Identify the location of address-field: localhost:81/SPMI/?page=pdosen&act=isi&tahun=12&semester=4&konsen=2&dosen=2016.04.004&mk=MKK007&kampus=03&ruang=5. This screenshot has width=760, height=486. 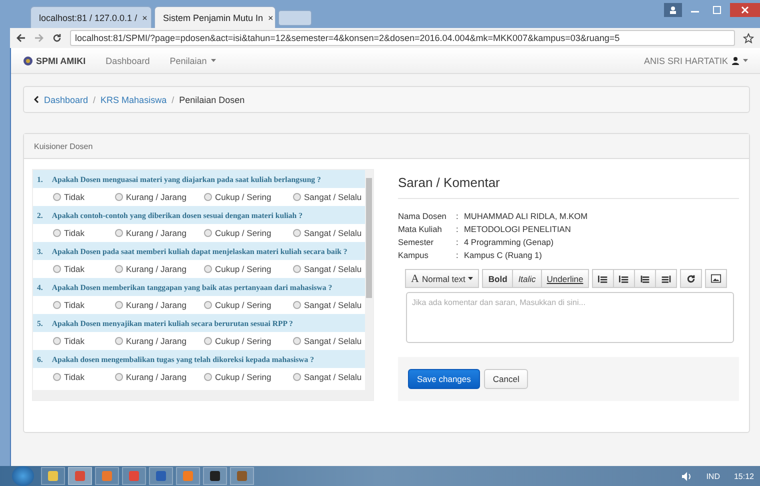
(402, 38).